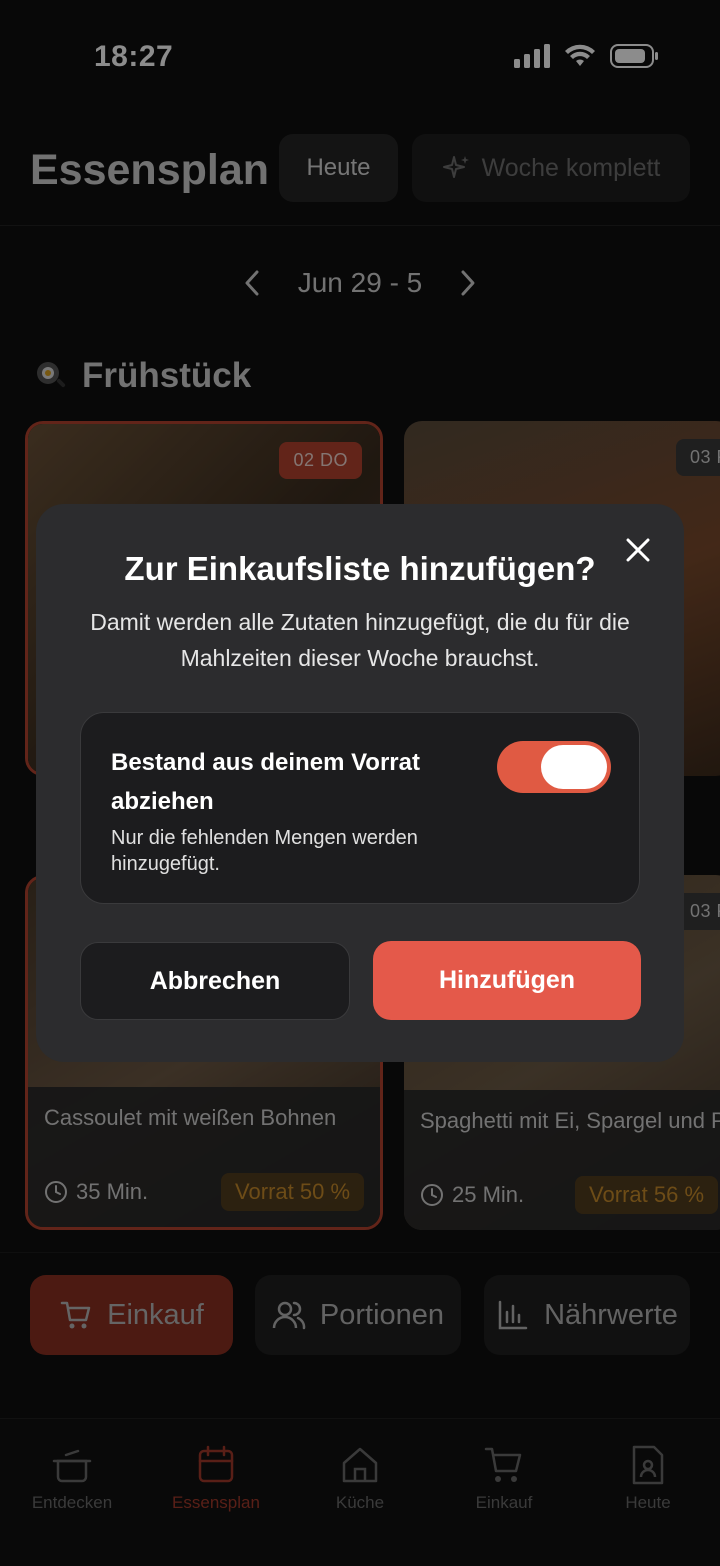 The height and width of the screenshot is (1566, 720). I want to click on dialog-title: Zur Einkaufsliste hinzufügen?, so click(360, 568).